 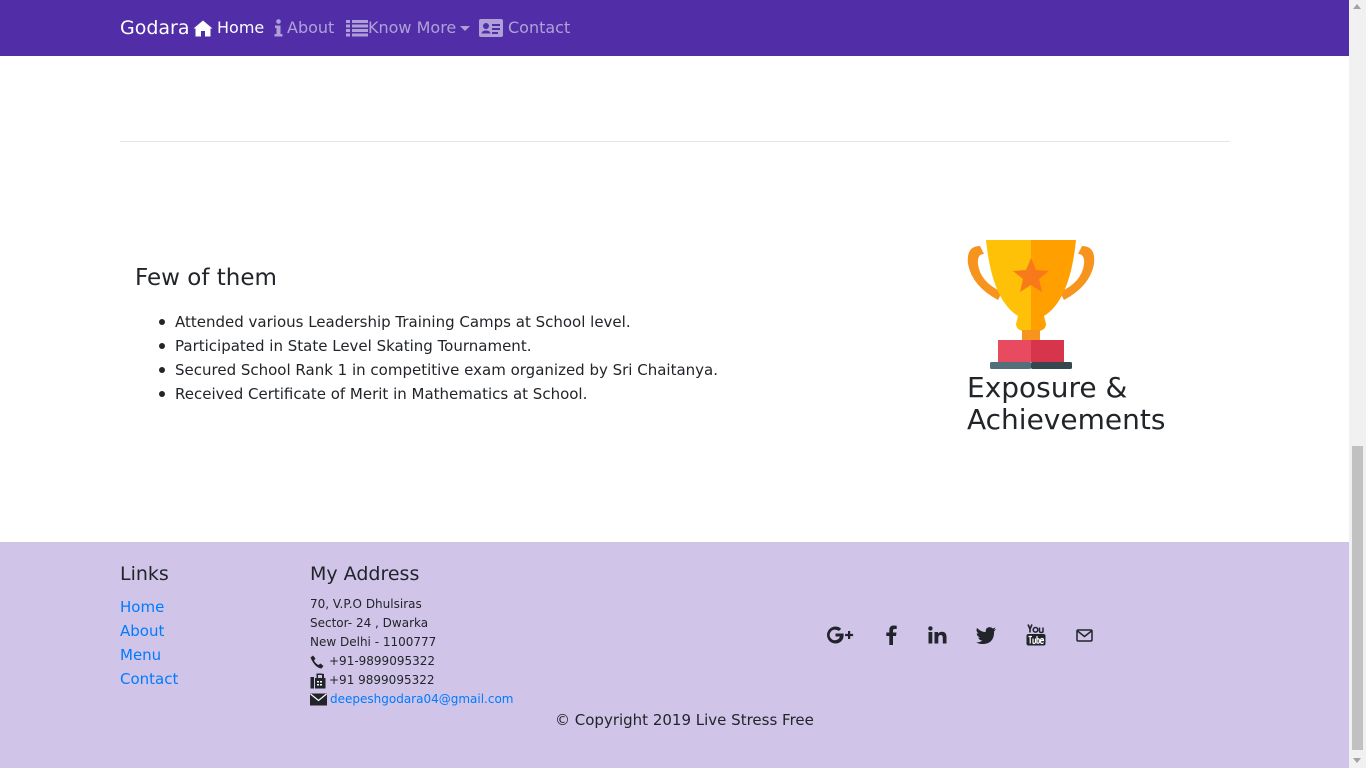 I want to click on fax-row: +91 9899095322, so click(x=412, y=680).